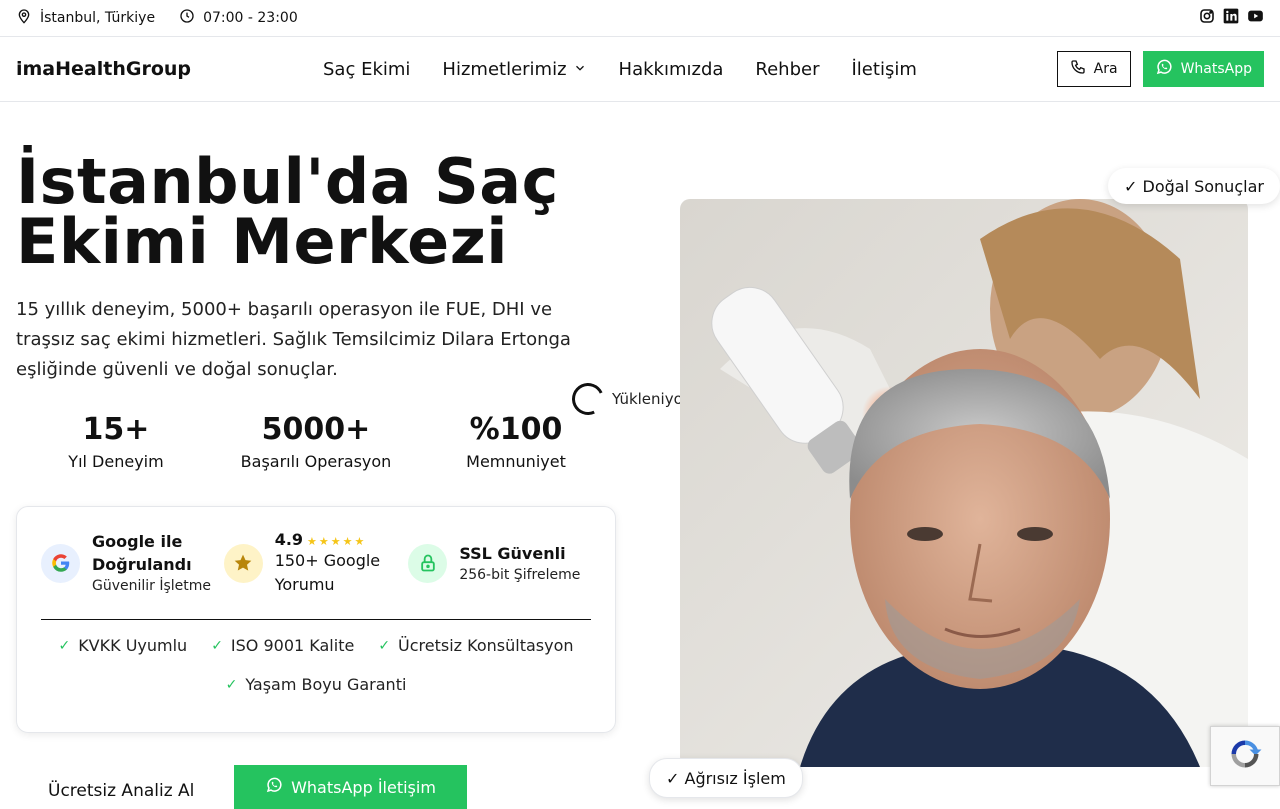  Describe the element at coordinates (640, 18) in the screenshot. I see `top-bar: İstanbul, Türkiye 07:00 - 23:00` at that location.